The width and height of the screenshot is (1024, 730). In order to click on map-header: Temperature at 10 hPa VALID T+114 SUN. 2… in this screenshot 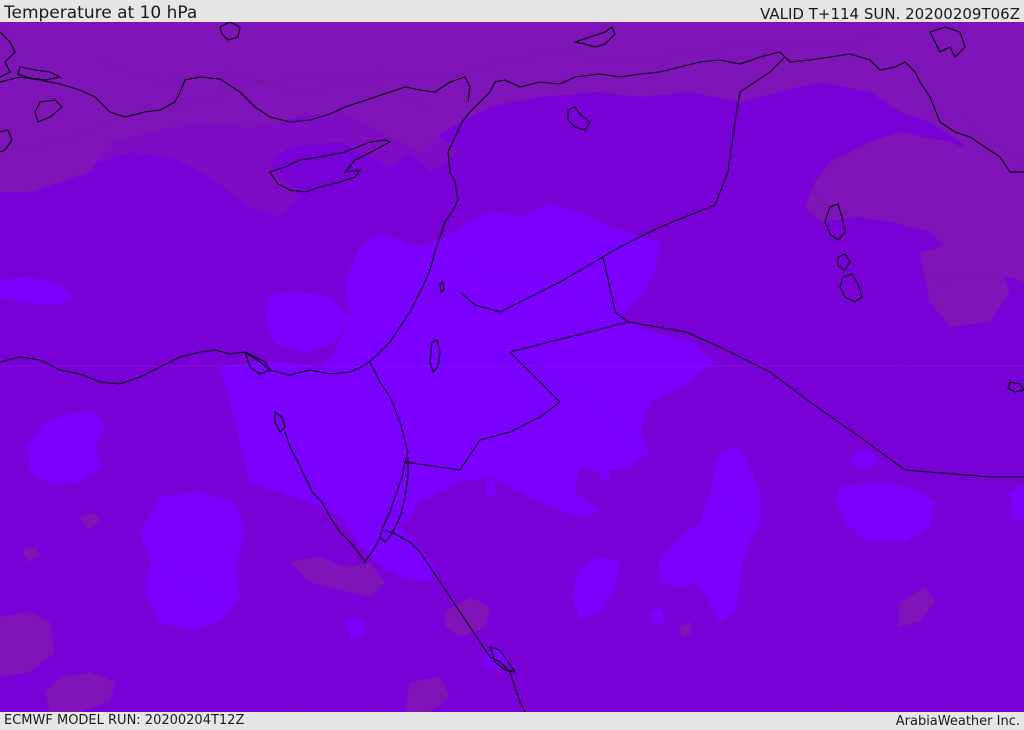, I will do `click(512, 11)`.